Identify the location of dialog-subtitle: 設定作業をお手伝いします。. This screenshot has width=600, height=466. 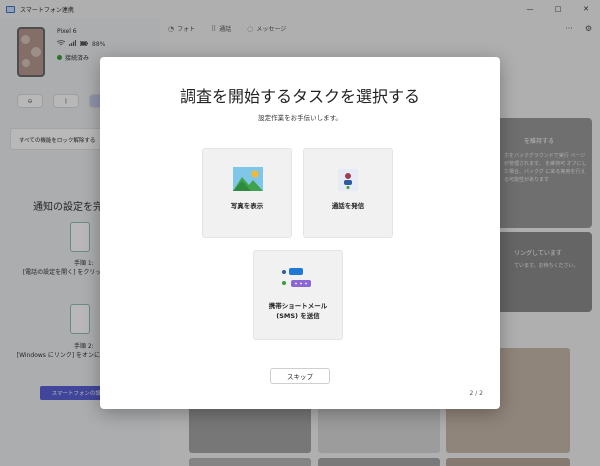
(300, 118).